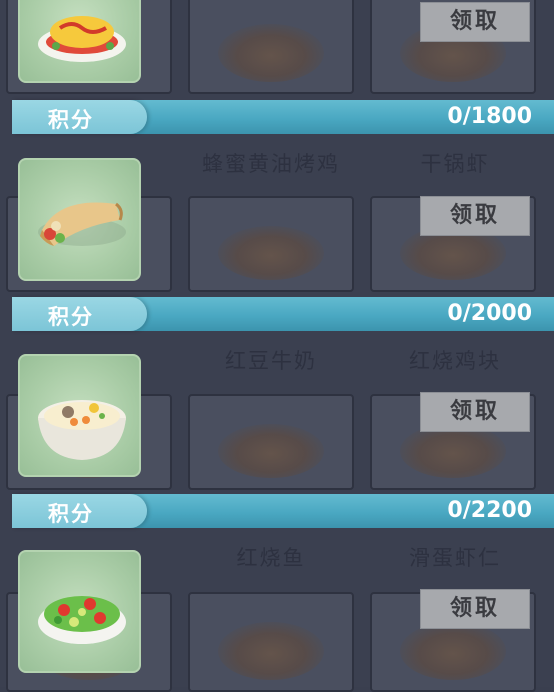 This screenshot has height=692, width=554. I want to click on dish-name: 红烧鱼, so click(271, 558).